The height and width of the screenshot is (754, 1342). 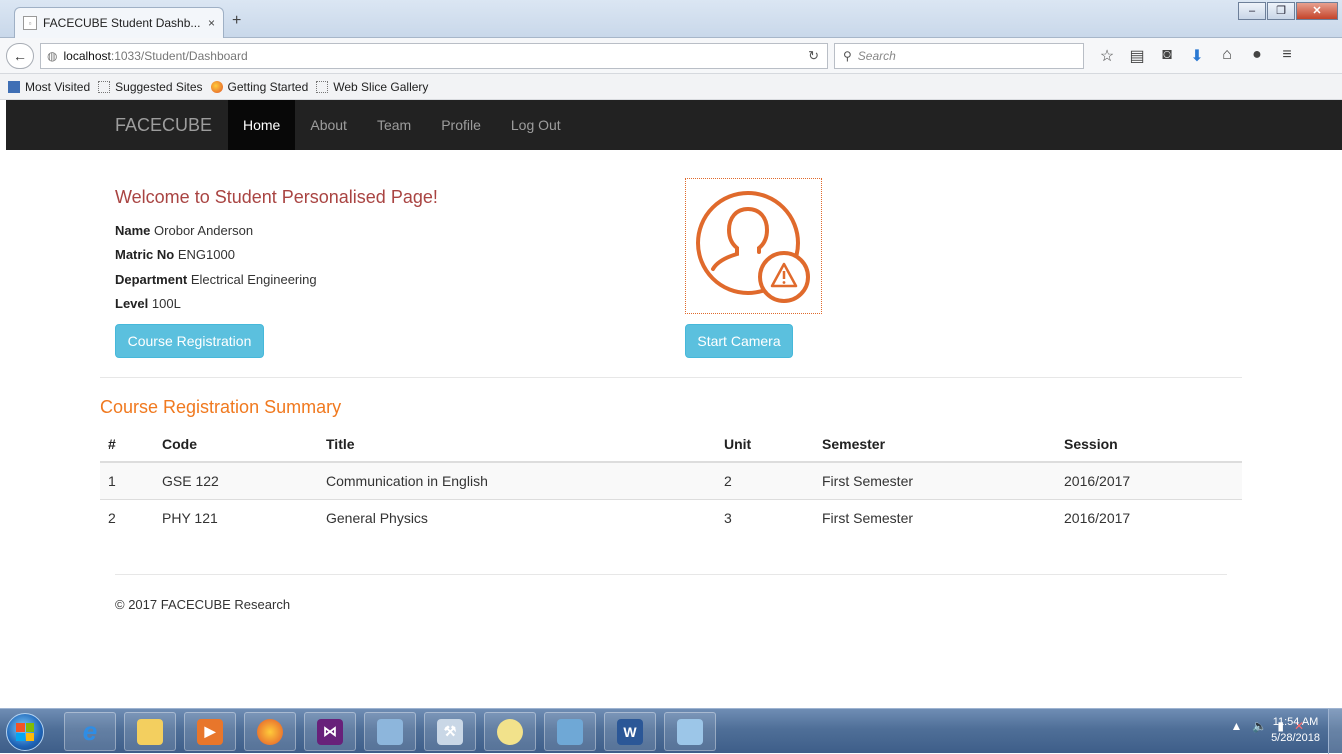 I want to click on nav-profile: Profile, so click(x=461, y=125).